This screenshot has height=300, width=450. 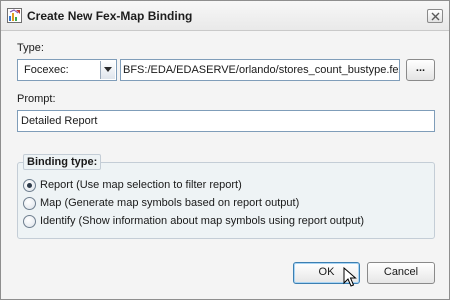 I want to click on cancel-button: Cancel, so click(x=401, y=273).